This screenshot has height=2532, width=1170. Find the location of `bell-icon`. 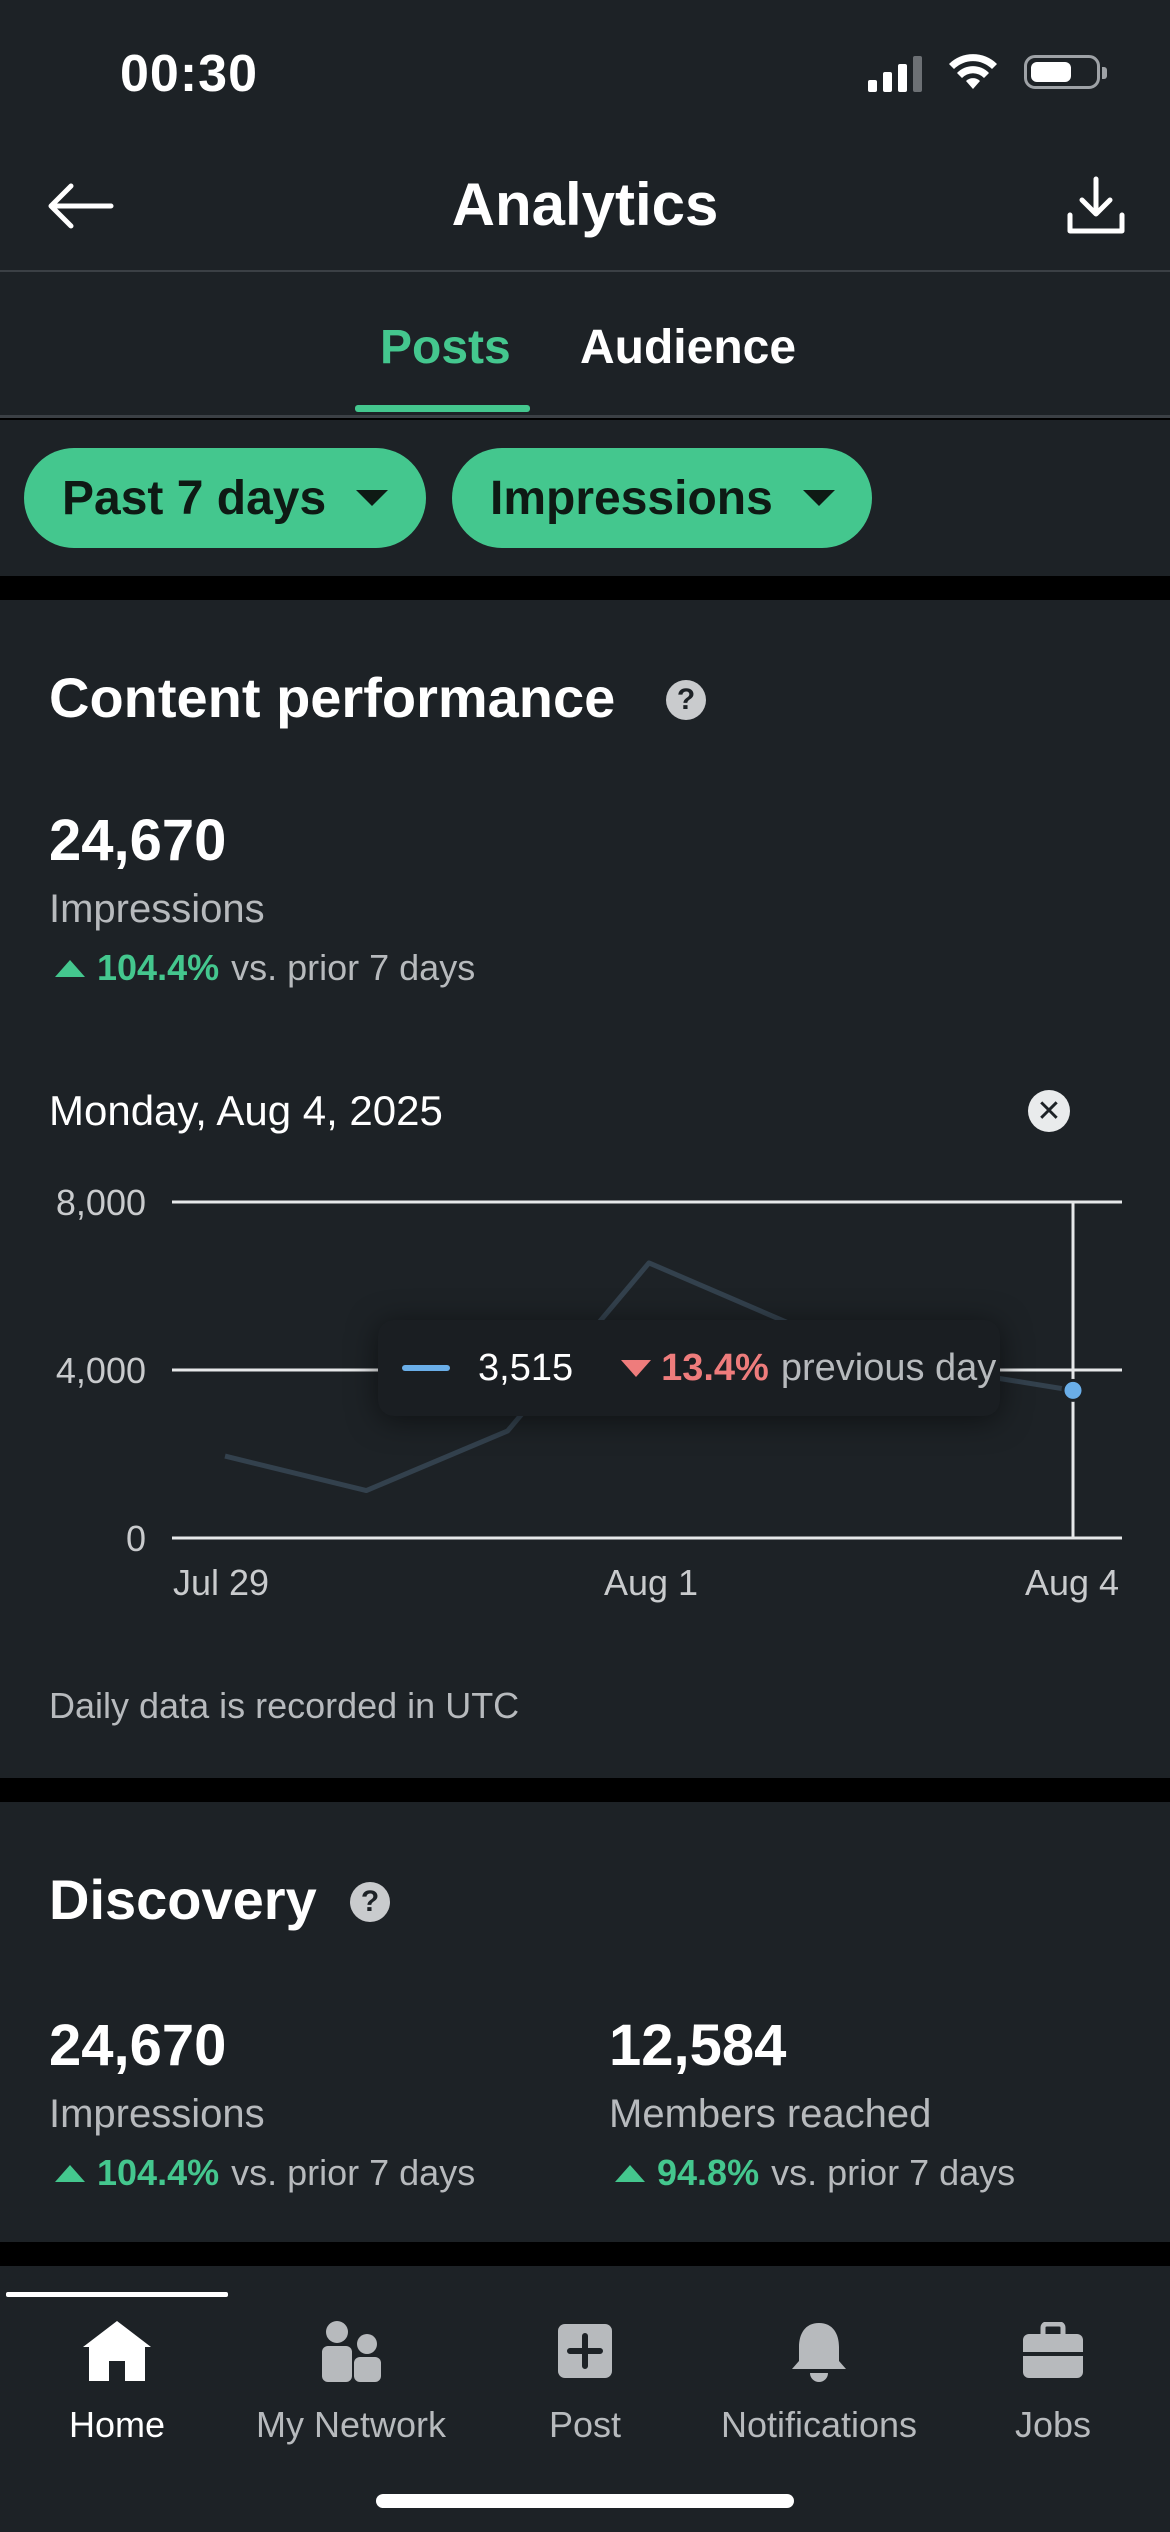

bell-icon is located at coordinates (819, 2352).